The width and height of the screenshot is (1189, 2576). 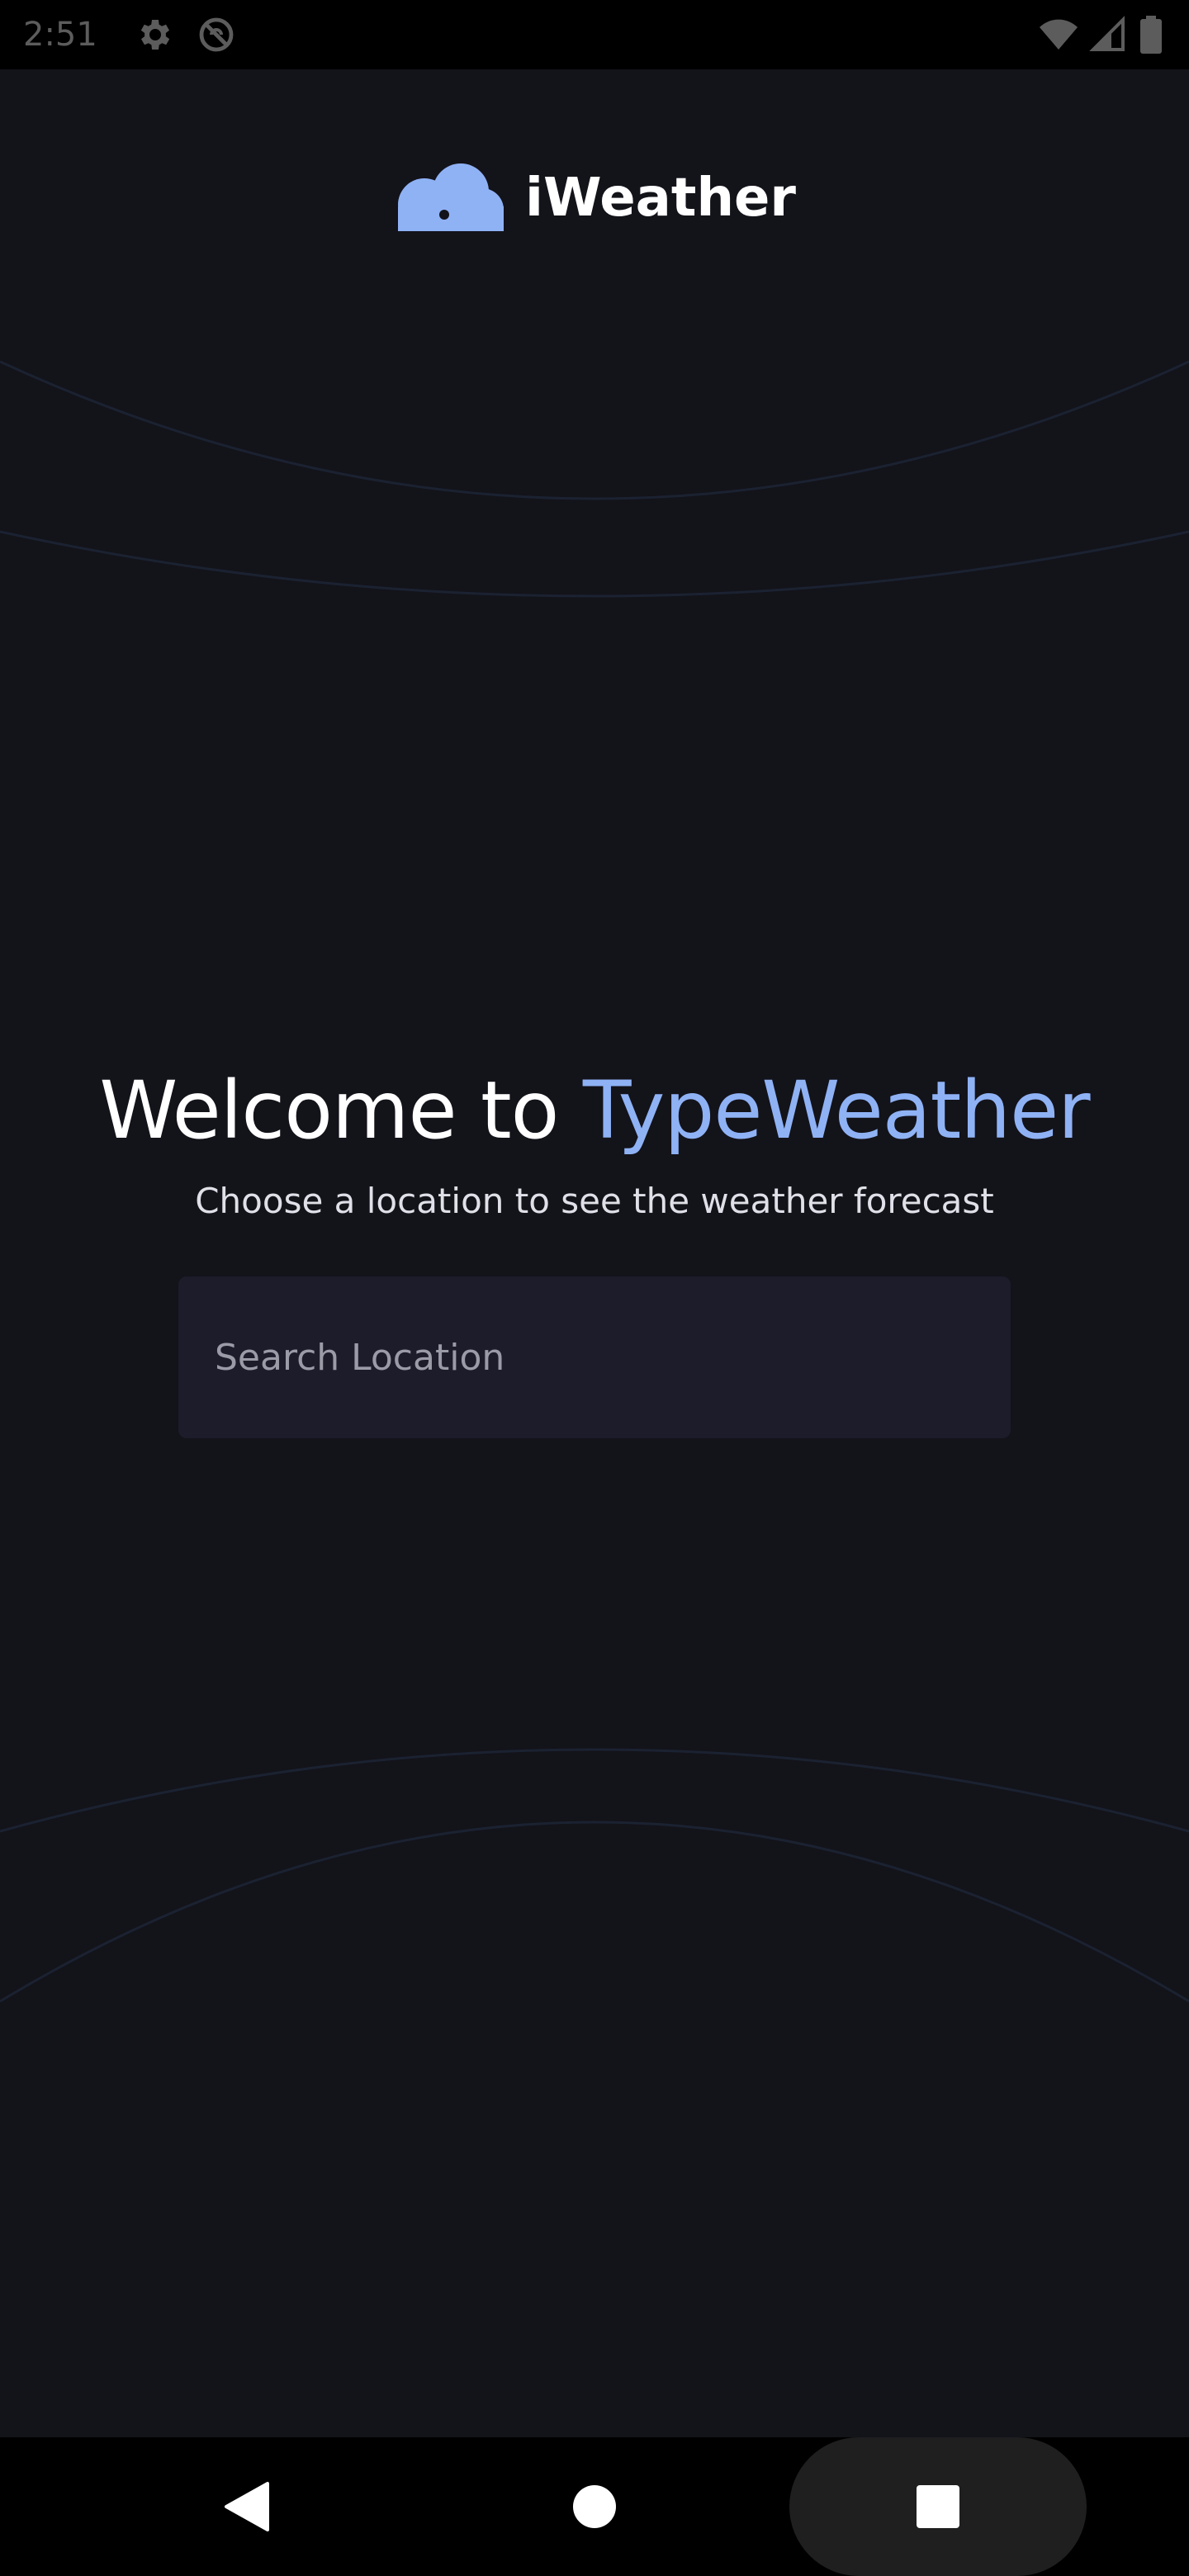 What do you see at coordinates (341, 1110) in the screenshot?
I see `welcome-title-prefix: Welcome to` at bounding box center [341, 1110].